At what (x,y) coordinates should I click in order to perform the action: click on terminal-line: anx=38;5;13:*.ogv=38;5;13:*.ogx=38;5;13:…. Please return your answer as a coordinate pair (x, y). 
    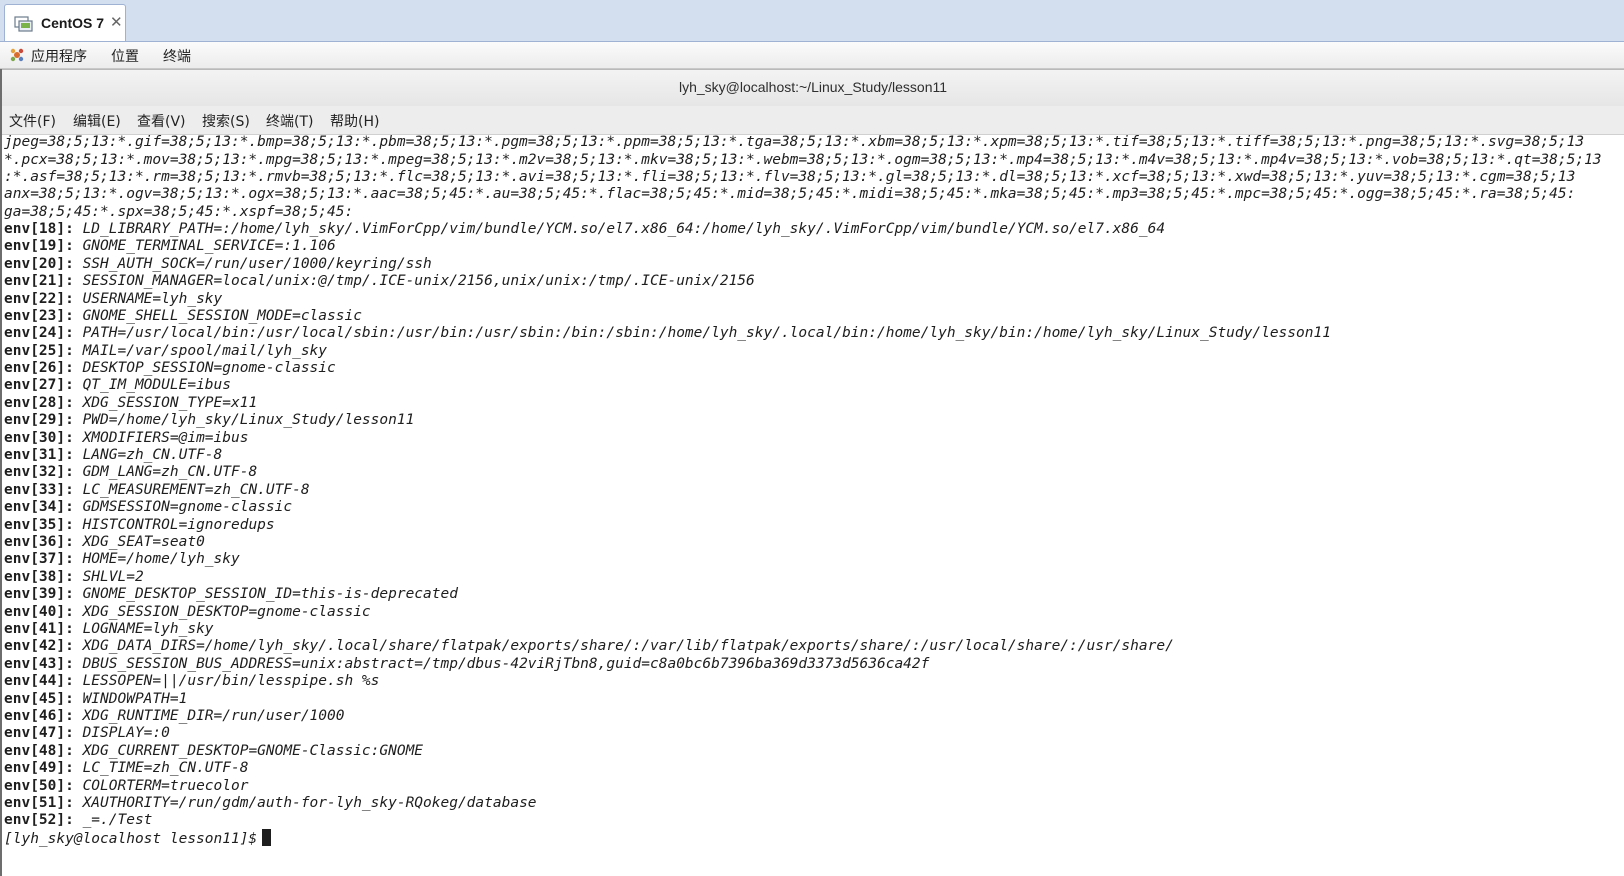
    Looking at the image, I should click on (790, 194).